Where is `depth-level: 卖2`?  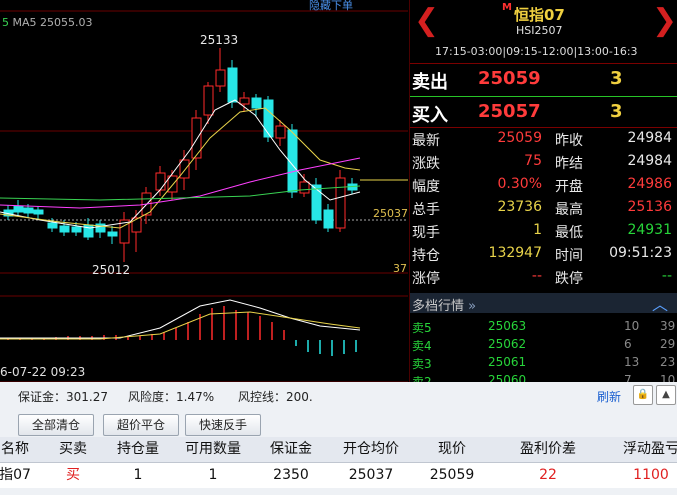 depth-level: 卖2 is located at coordinates (422, 378).